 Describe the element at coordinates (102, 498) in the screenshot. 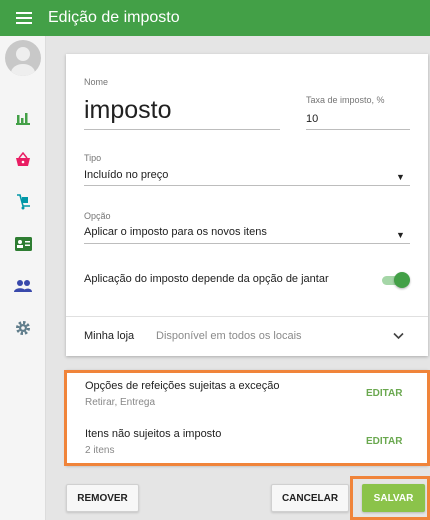

I see `remove-button: REMOVER` at that location.